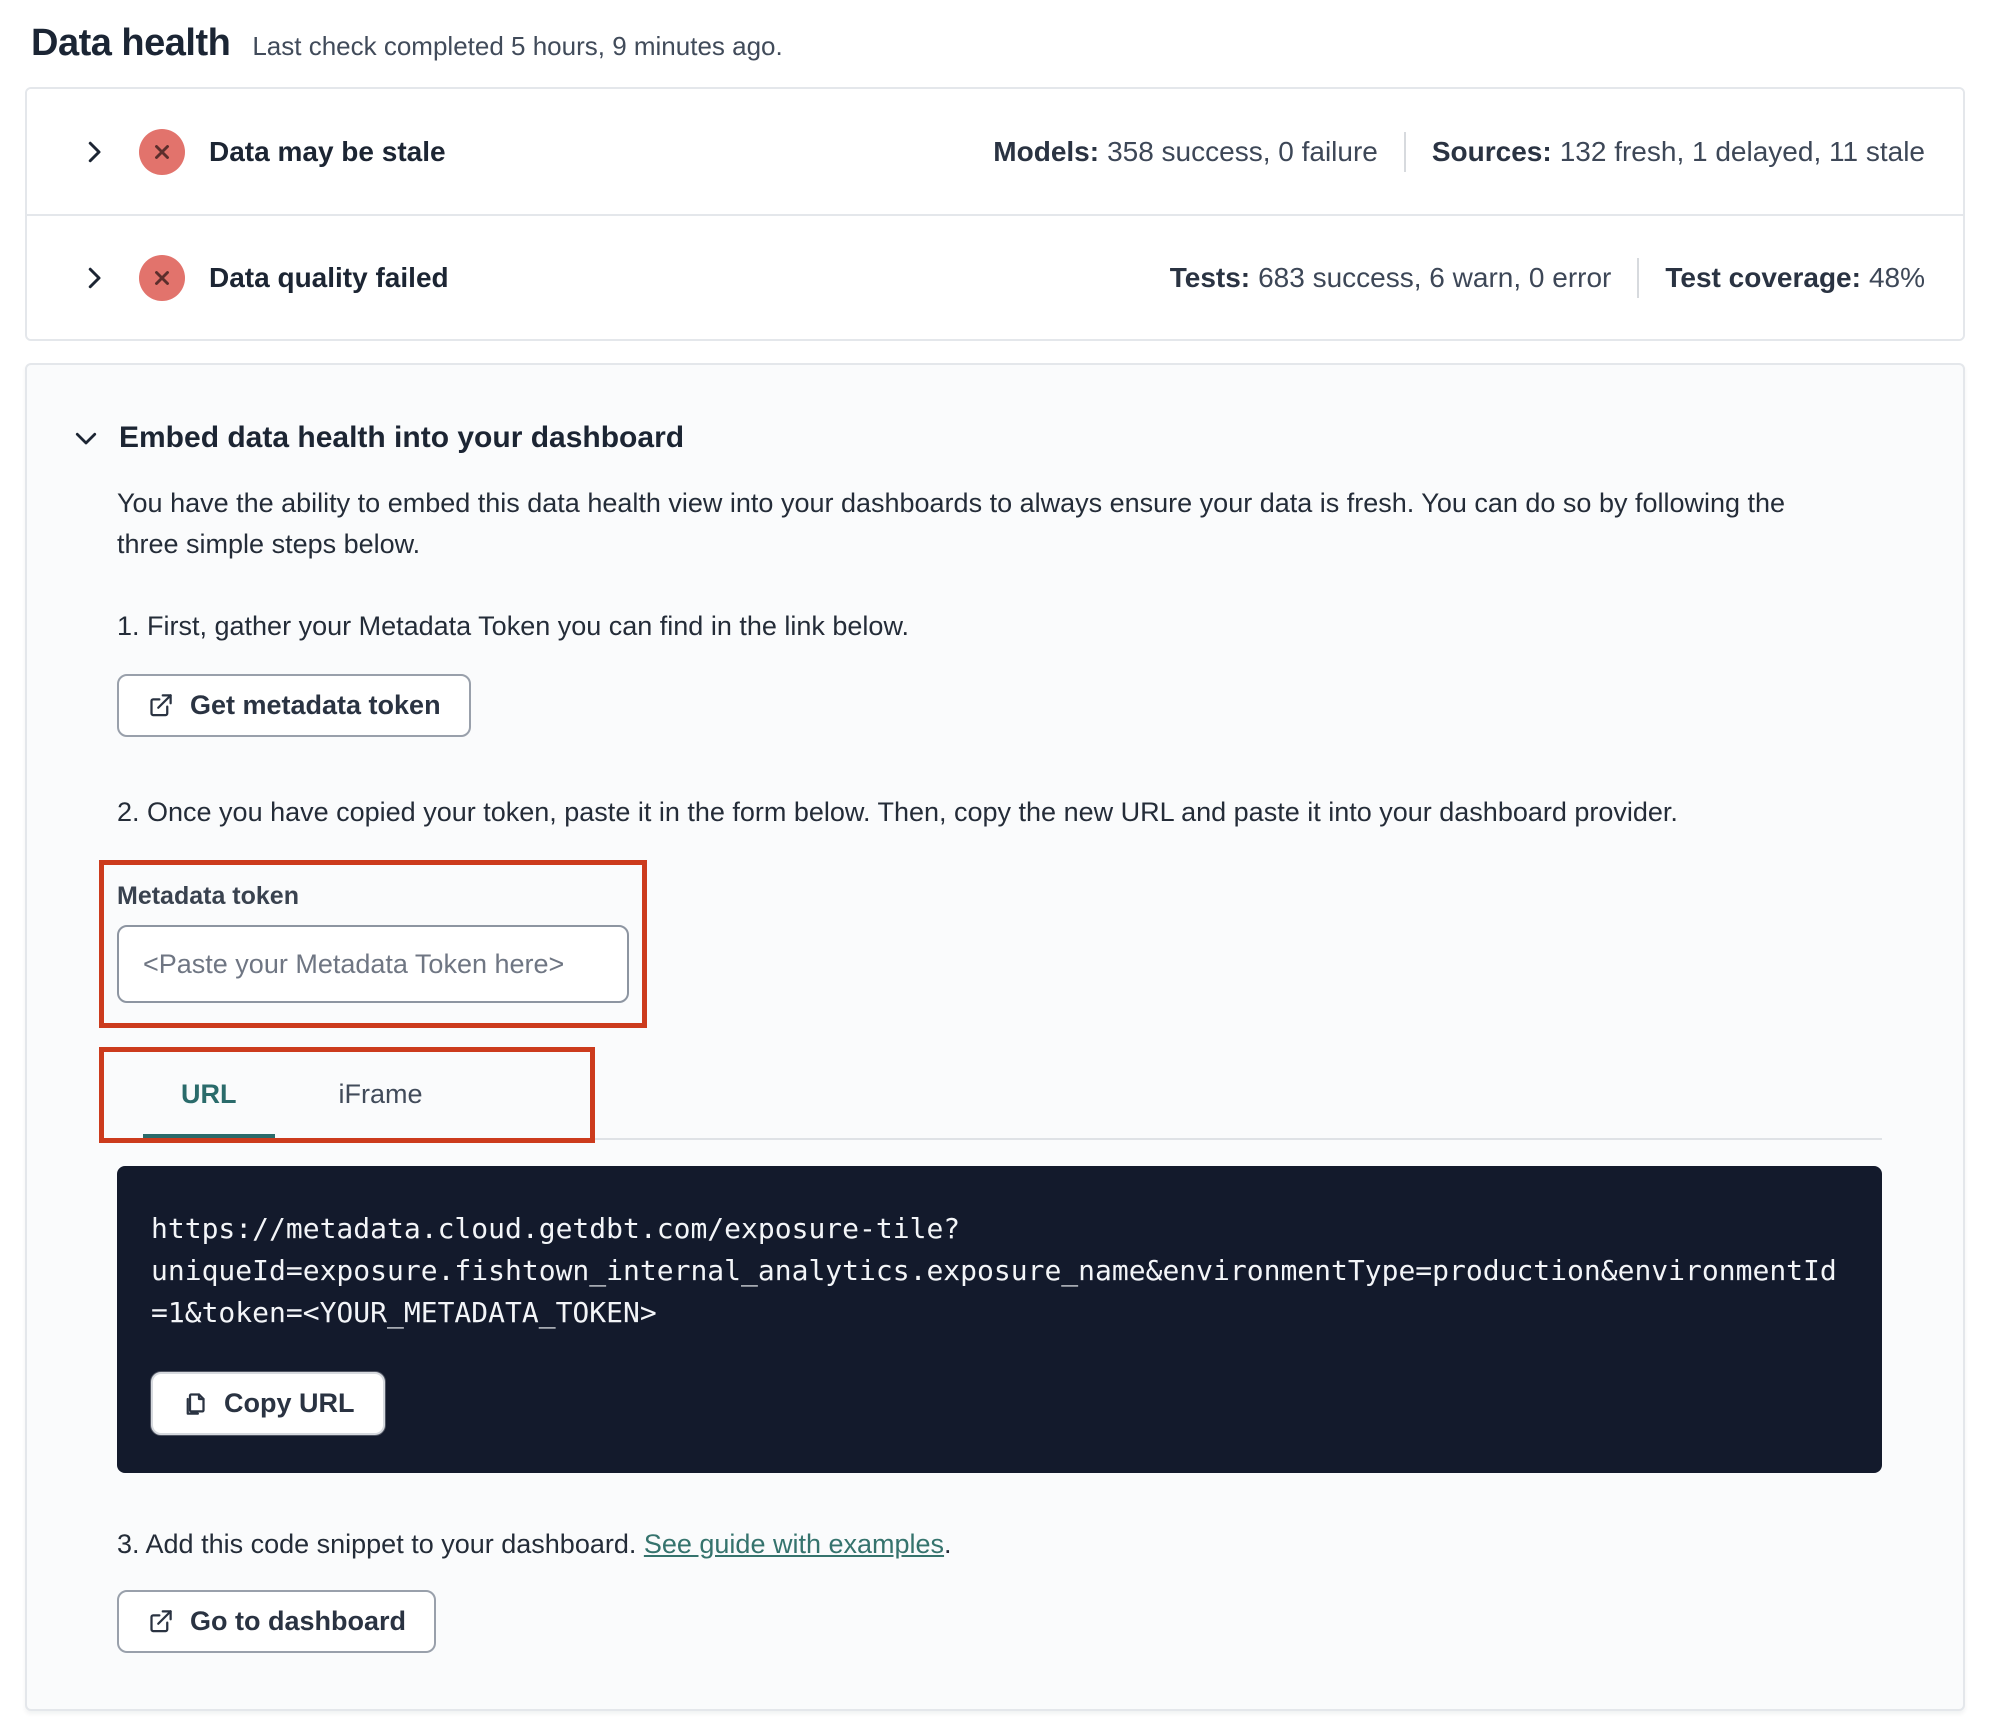 This screenshot has width=1990, height=1731. I want to click on stat-value: 358 success, 0 failure, so click(1242, 151).